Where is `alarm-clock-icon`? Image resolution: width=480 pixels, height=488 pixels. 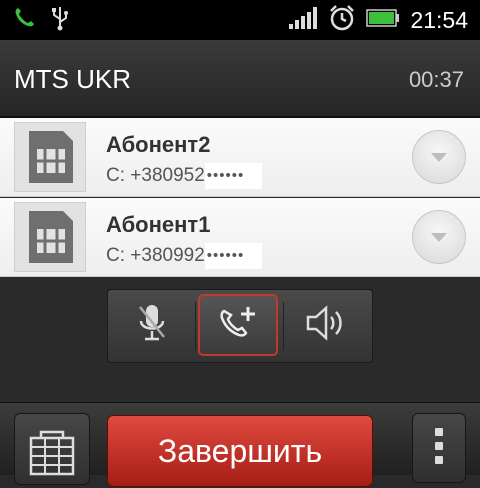
alarm-clock-icon is located at coordinates (342, 20).